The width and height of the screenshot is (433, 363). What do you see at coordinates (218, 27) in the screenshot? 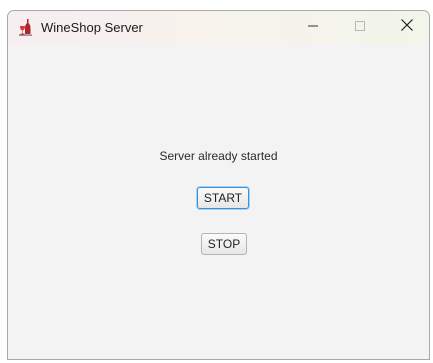
I see `title-bar: WineShop Server` at bounding box center [218, 27].